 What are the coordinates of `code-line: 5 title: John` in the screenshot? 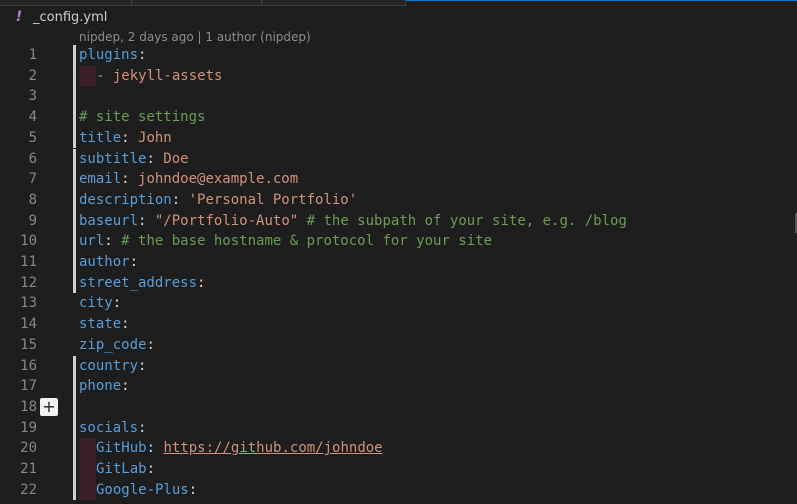 It's located at (398, 138).